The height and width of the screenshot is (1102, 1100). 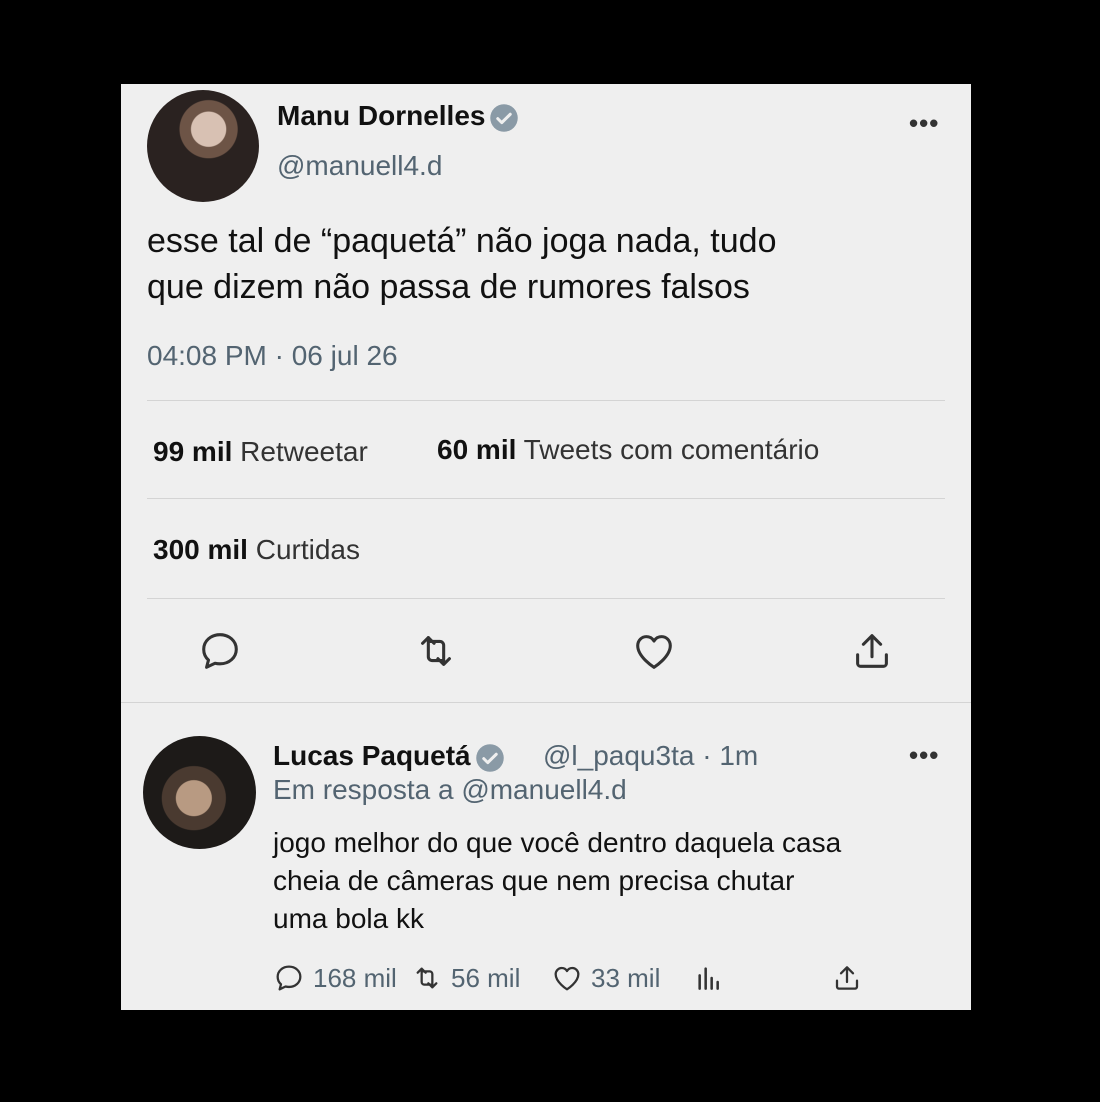 I want to click on in-reply-to: Em resposta a @manuell4.d, so click(x=450, y=790).